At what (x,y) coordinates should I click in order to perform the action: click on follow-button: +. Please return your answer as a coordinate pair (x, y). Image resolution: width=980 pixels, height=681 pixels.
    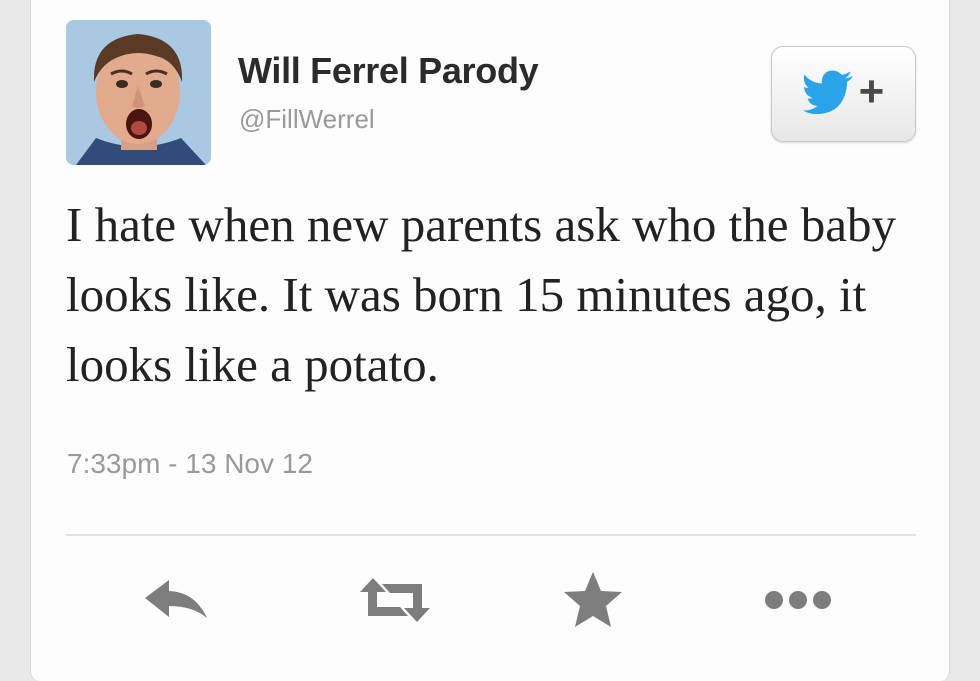
    Looking at the image, I should click on (843, 94).